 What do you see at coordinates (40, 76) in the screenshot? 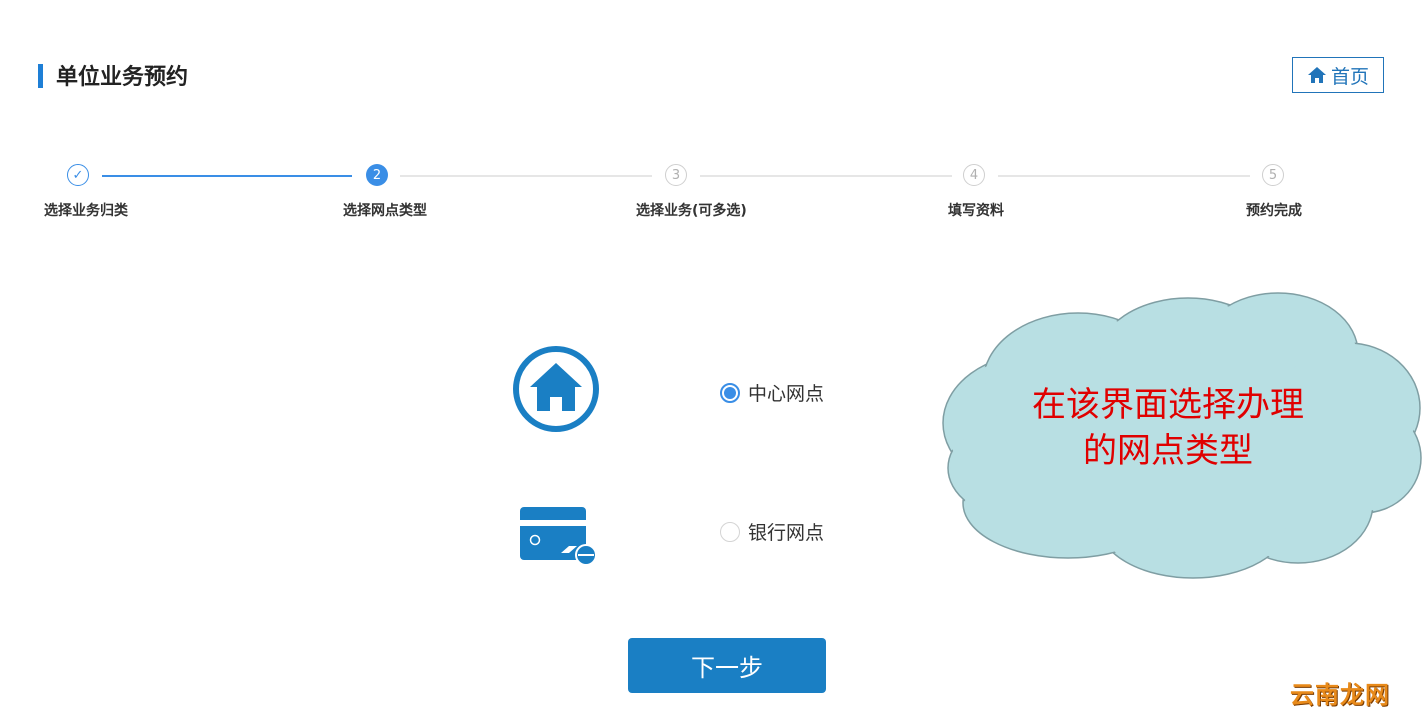
I see `title-accent-bar` at bounding box center [40, 76].